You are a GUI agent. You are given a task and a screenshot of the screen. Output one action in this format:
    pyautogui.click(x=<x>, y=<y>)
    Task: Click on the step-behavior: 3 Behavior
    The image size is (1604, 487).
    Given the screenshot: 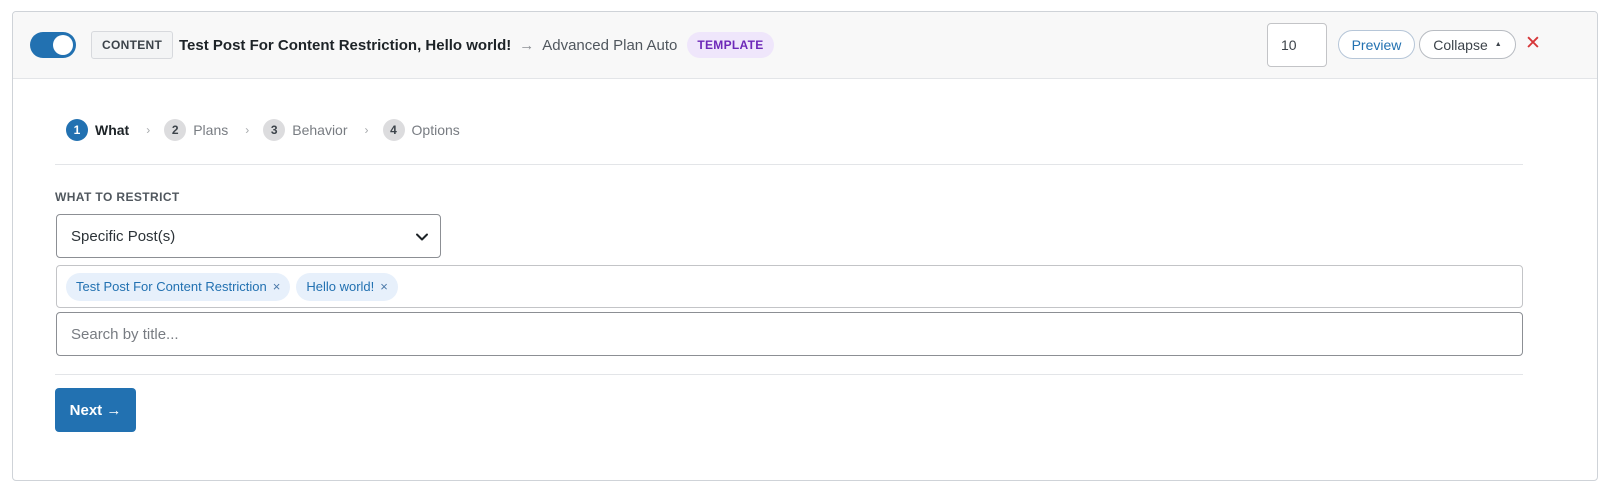 What is the action you would take?
    pyautogui.click(x=305, y=130)
    